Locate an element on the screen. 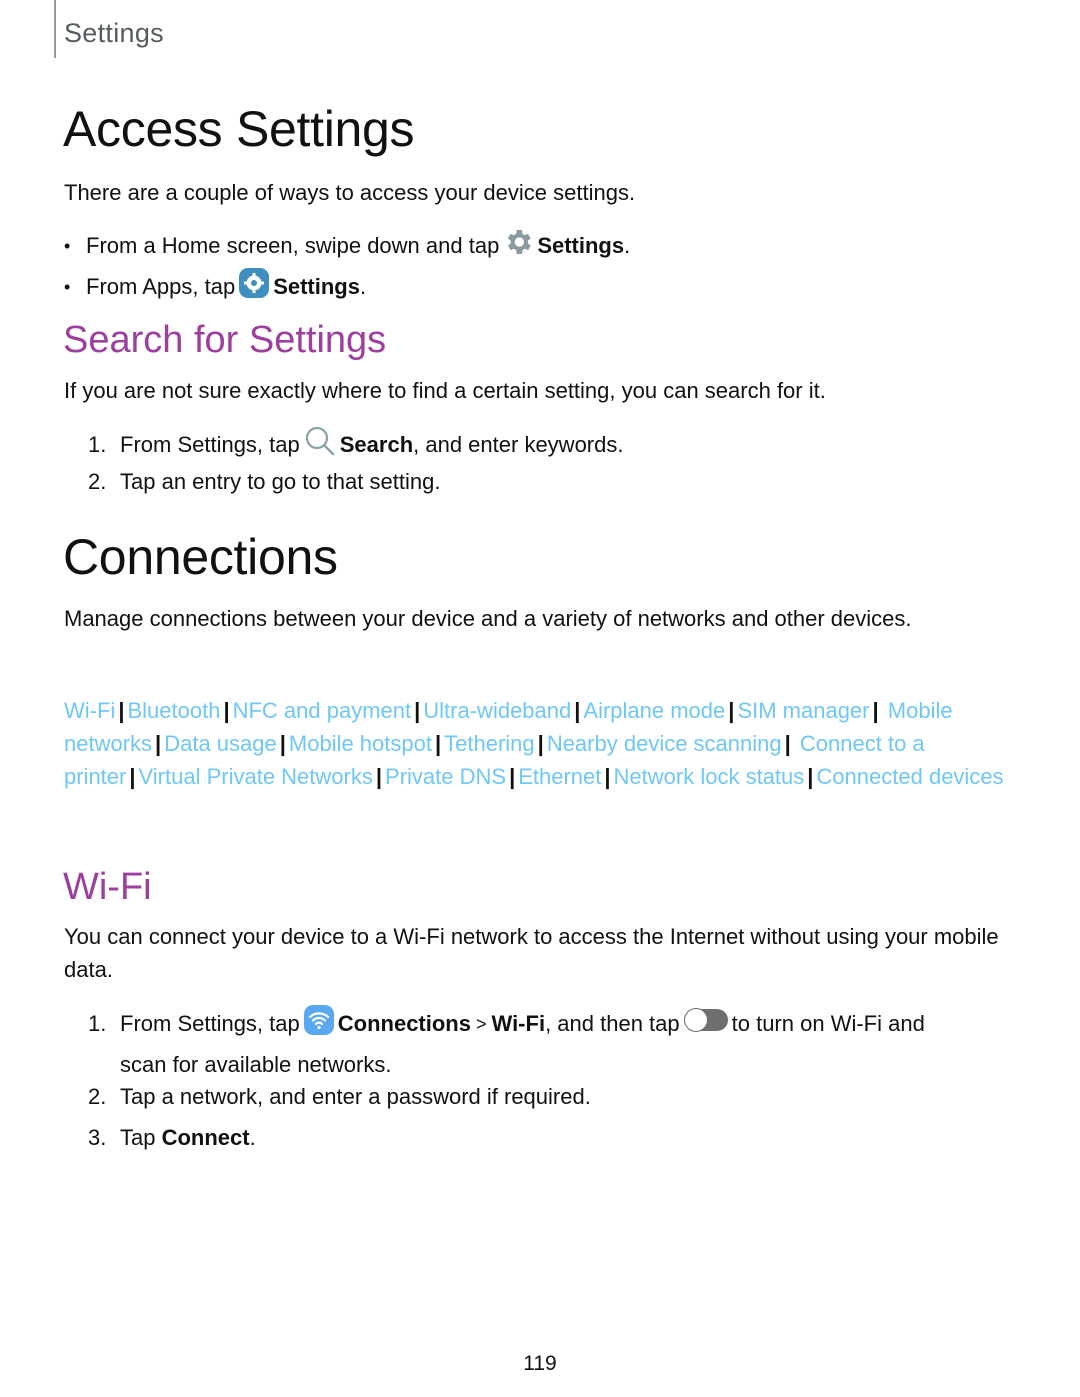 This screenshot has height=1397, width=1080. link-bluetooth: Bluetooth is located at coordinates (173, 710).